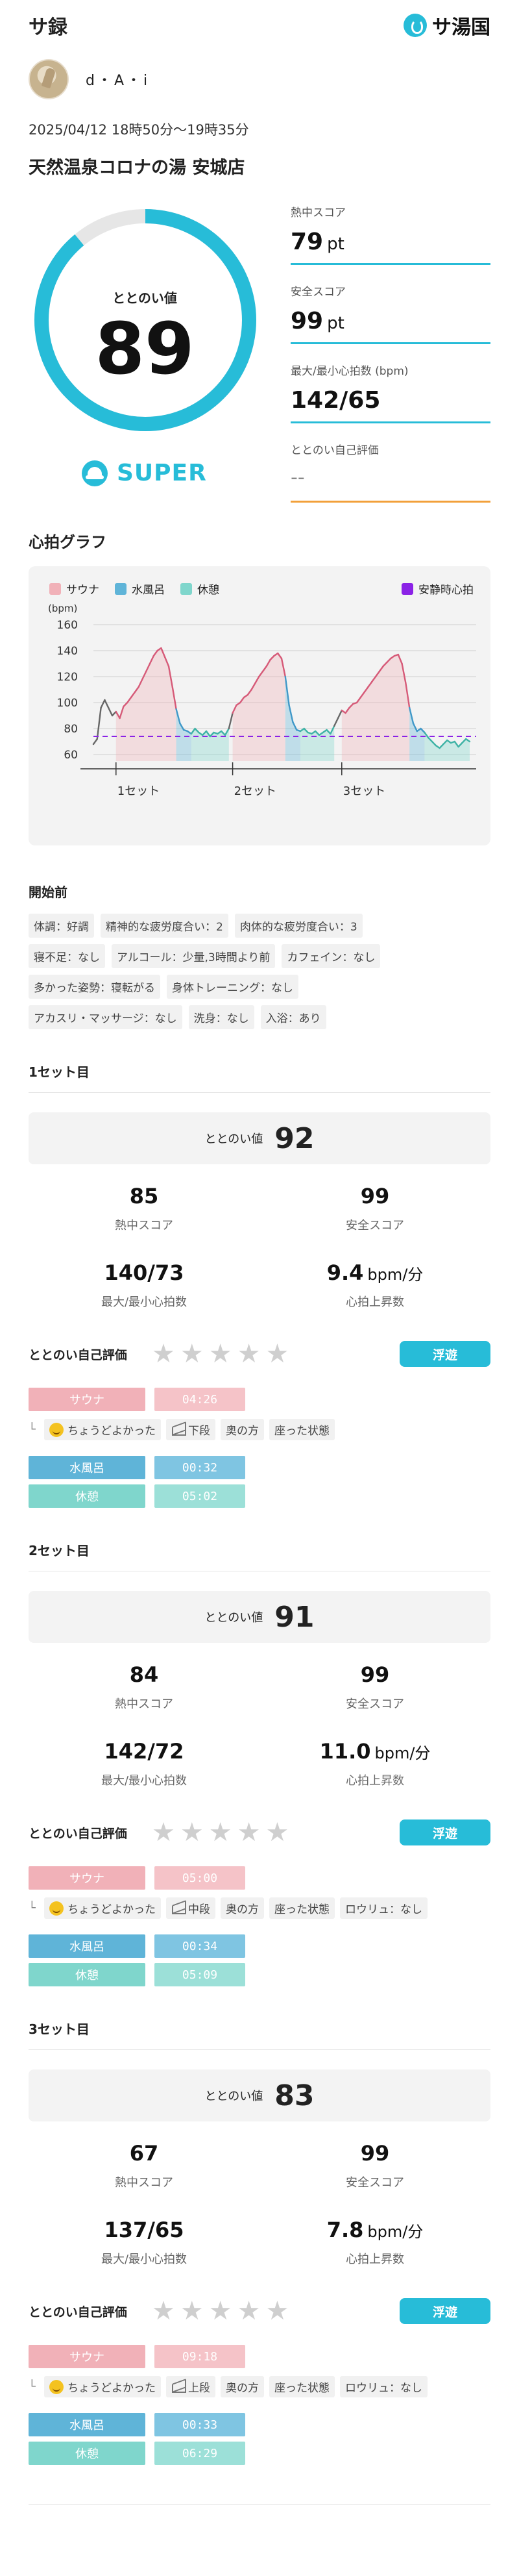  Describe the element at coordinates (234, 2096) in the screenshot. I see `set-totonoi-label: ととのい値` at that location.